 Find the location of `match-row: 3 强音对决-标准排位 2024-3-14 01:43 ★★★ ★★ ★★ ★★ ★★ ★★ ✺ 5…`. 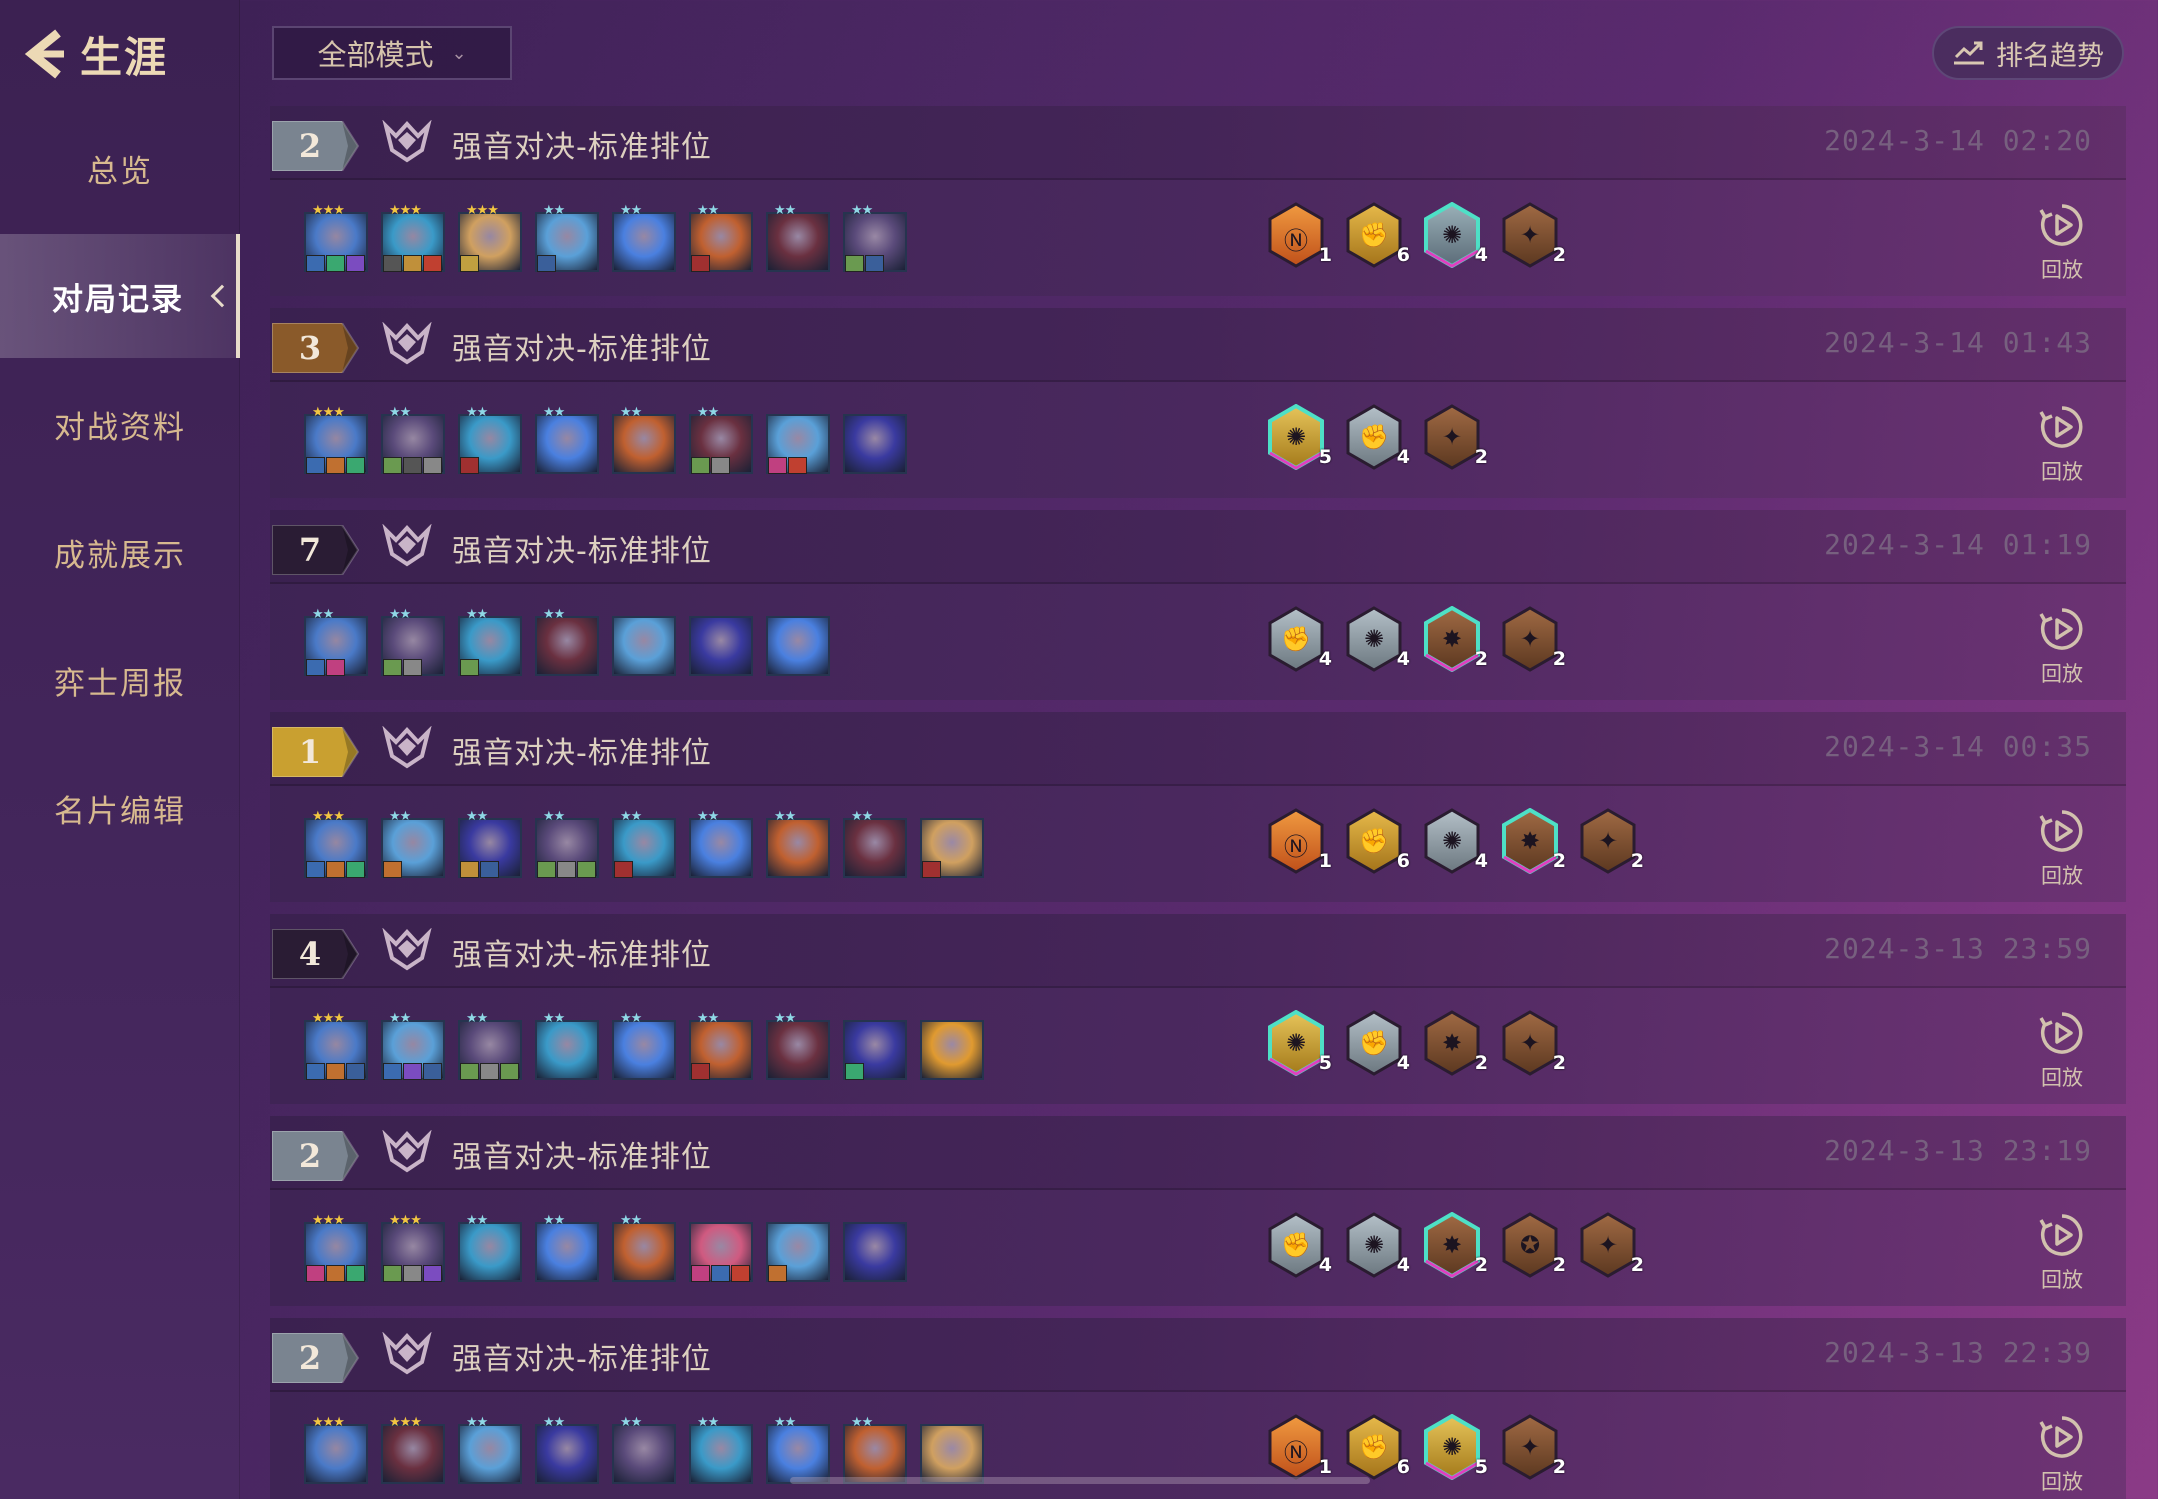

match-row: 3 强音对决-标准排位 2024-3-14 01:43 ★★★ ★★ ★★ ★★ ★★ ★★ ✺ 5… is located at coordinates (1198, 403).